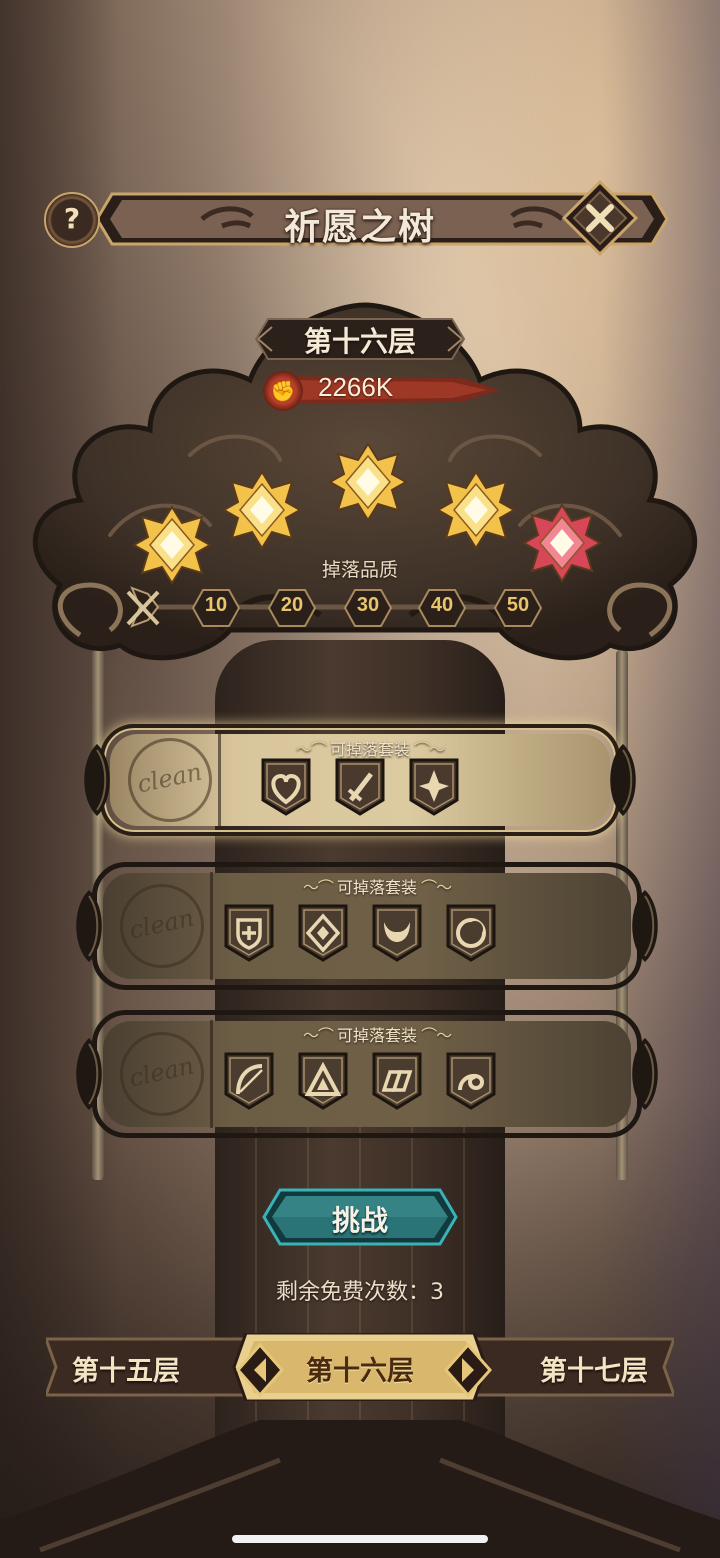 The height and width of the screenshot is (1558, 720). I want to click on prev-floor-arrow-icon, so click(260, 1370).